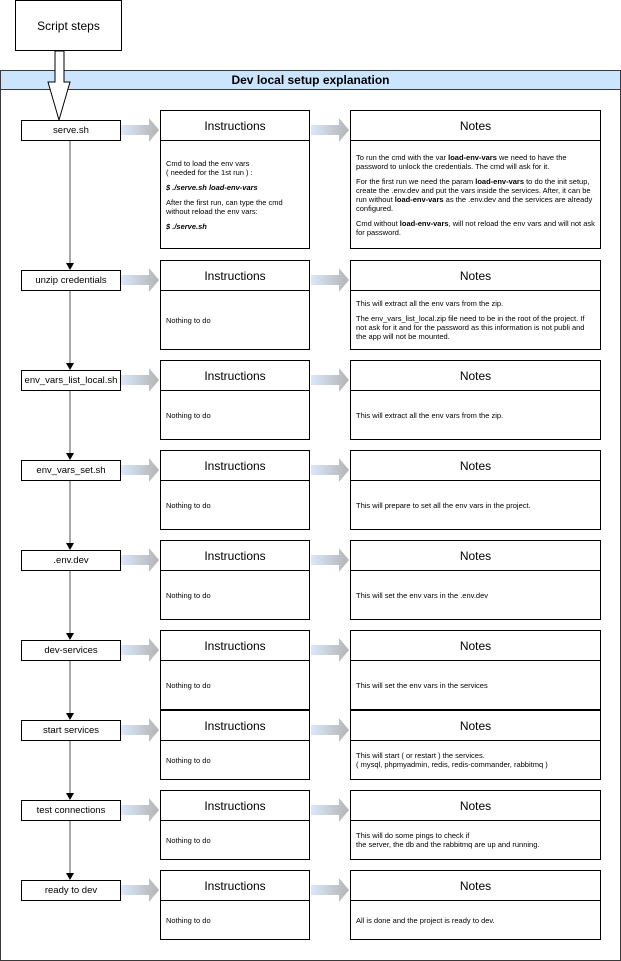  Describe the element at coordinates (402, 157) in the screenshot. I see `note-text: To run the cmd with the var` at that location.